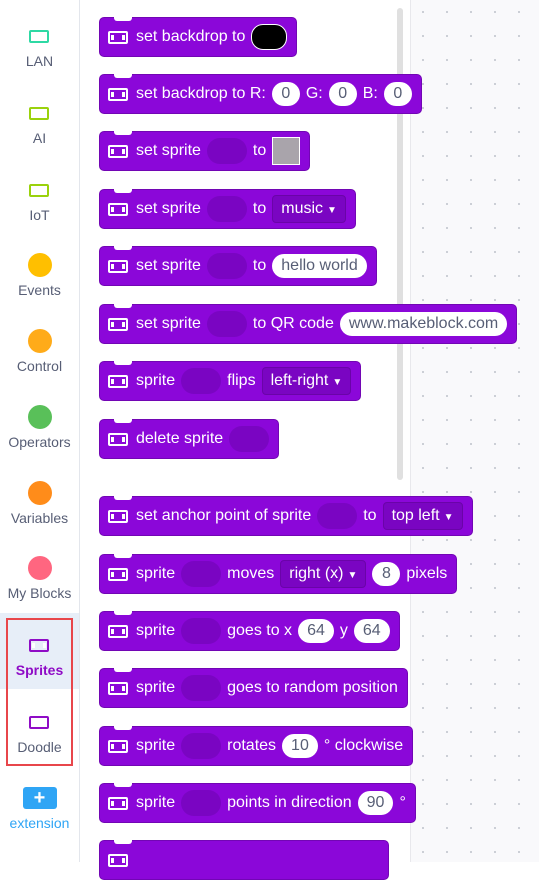 The height and width of the screenshot is (880, 539). I want to click on category-lan: LAN, so click(39, 42).